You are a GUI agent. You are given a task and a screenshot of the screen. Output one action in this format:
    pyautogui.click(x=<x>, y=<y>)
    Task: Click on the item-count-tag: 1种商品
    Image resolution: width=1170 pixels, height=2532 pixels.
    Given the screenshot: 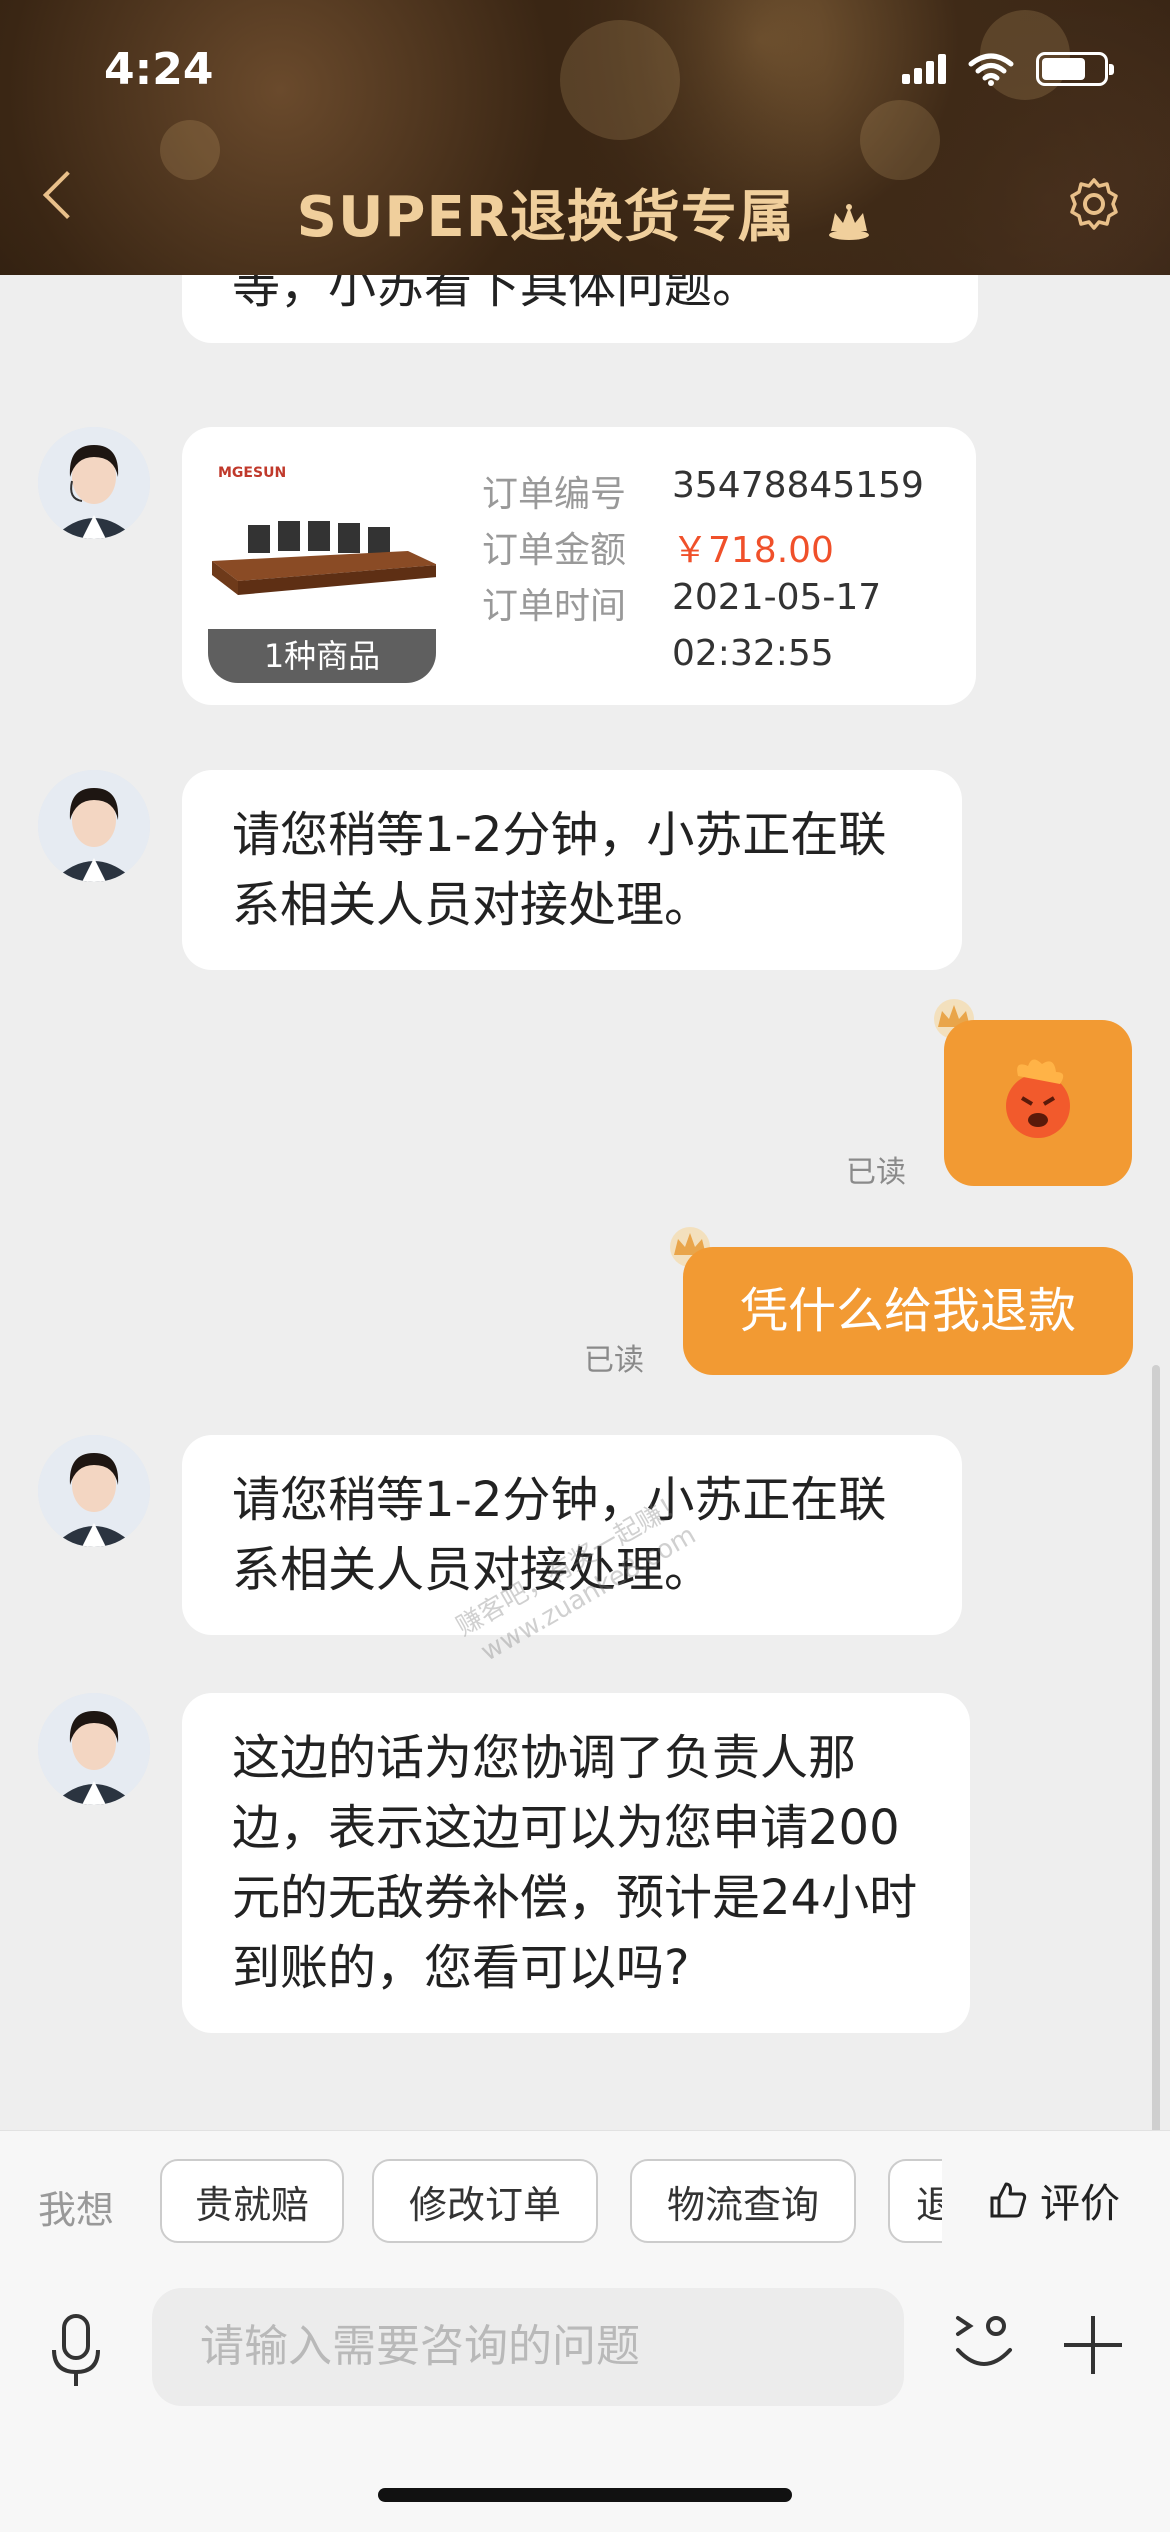 What is the action you would take?
    pyautogui.click(x=322, y=656)
    